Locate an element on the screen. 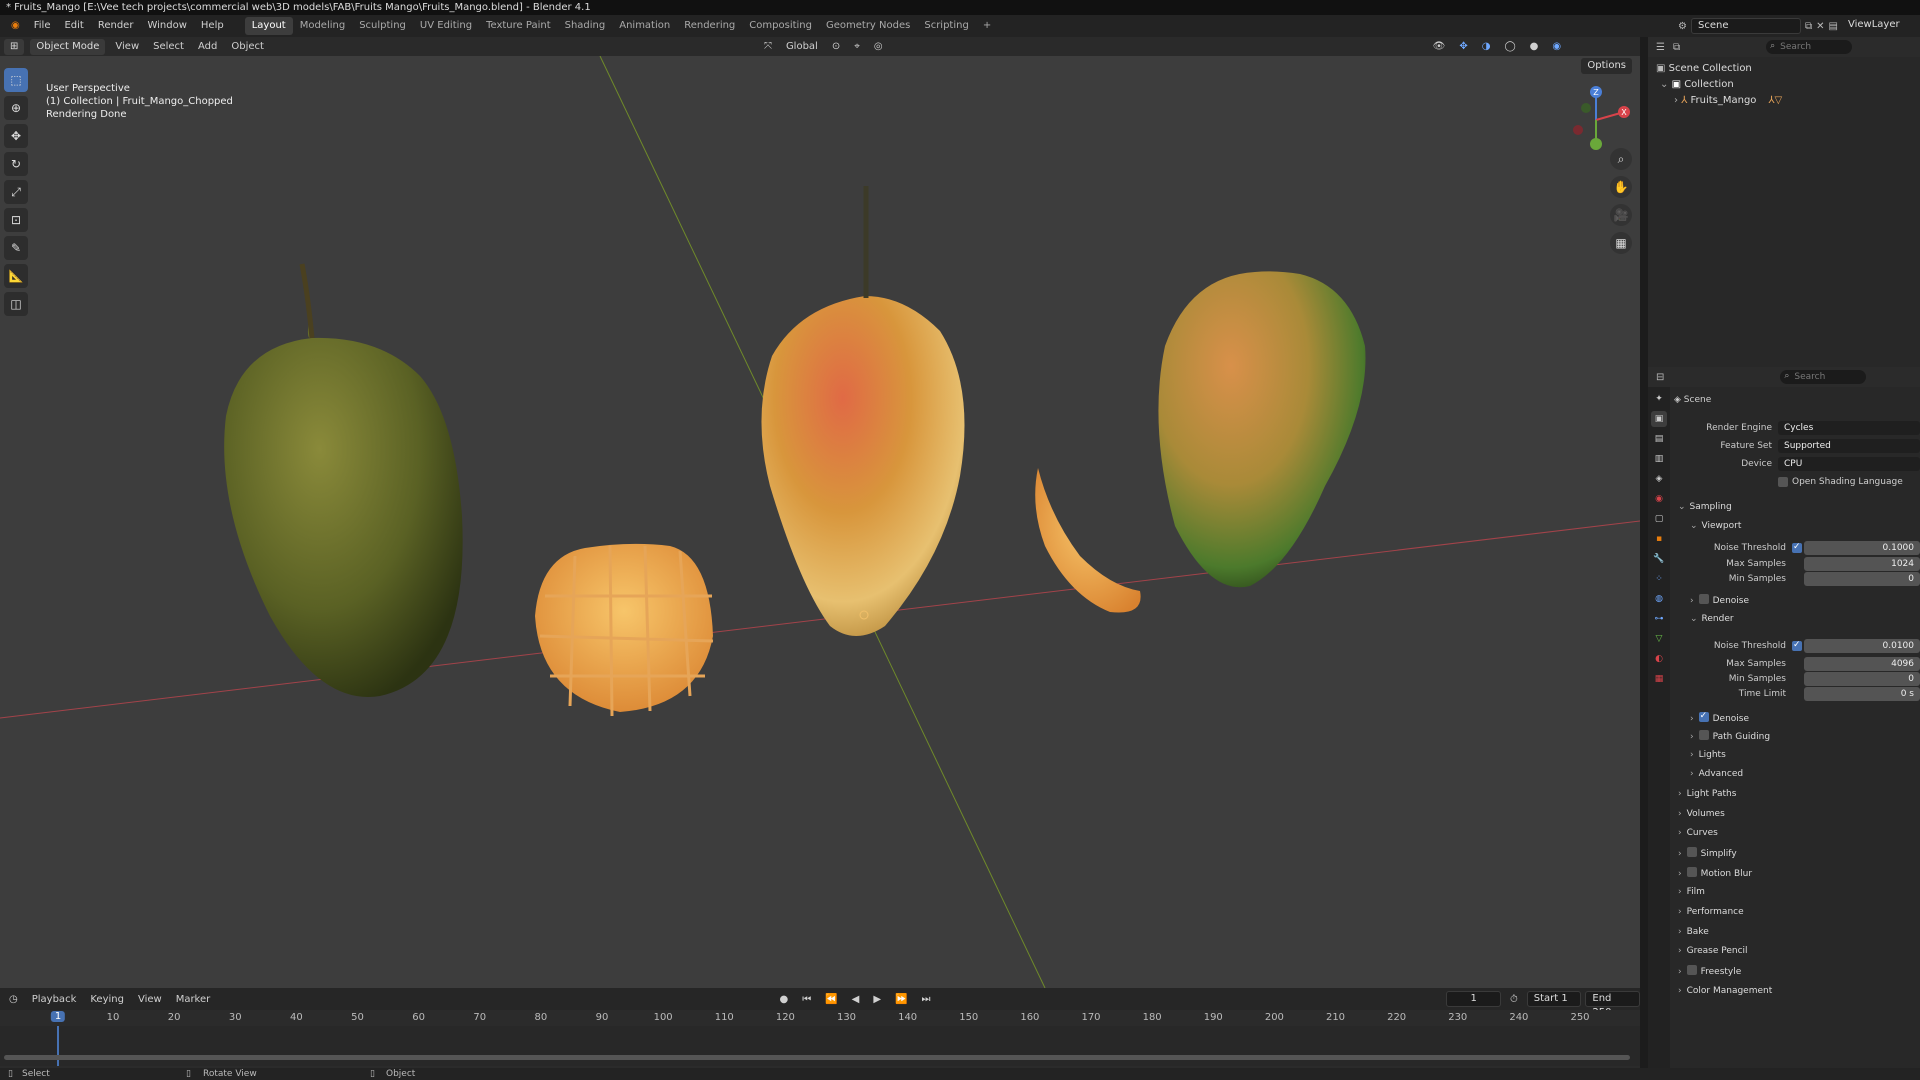  viewport-menu-select: Select is located at coordinates (168, 46).